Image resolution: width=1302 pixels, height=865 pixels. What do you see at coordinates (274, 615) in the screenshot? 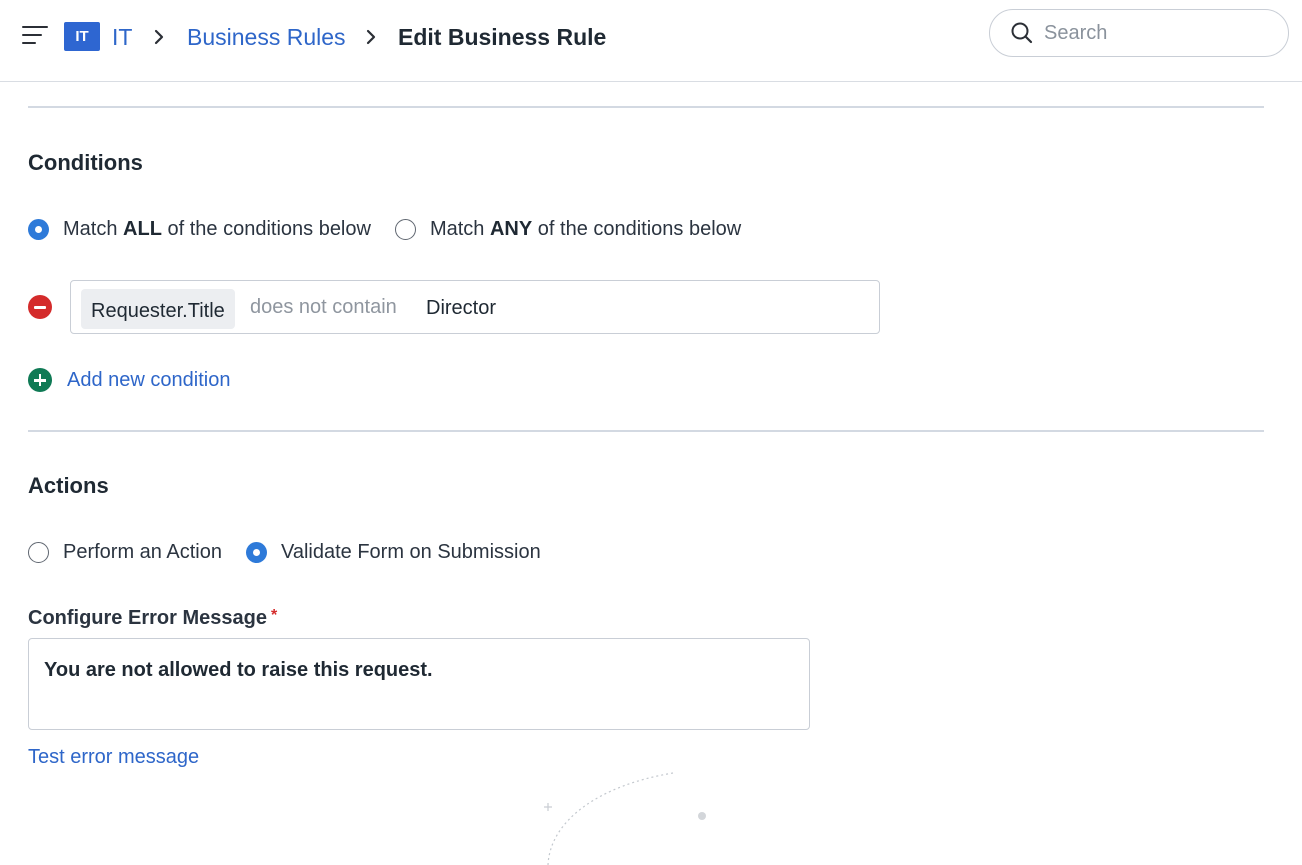
I see `required-mark: *` at bounding box center [274, 615].